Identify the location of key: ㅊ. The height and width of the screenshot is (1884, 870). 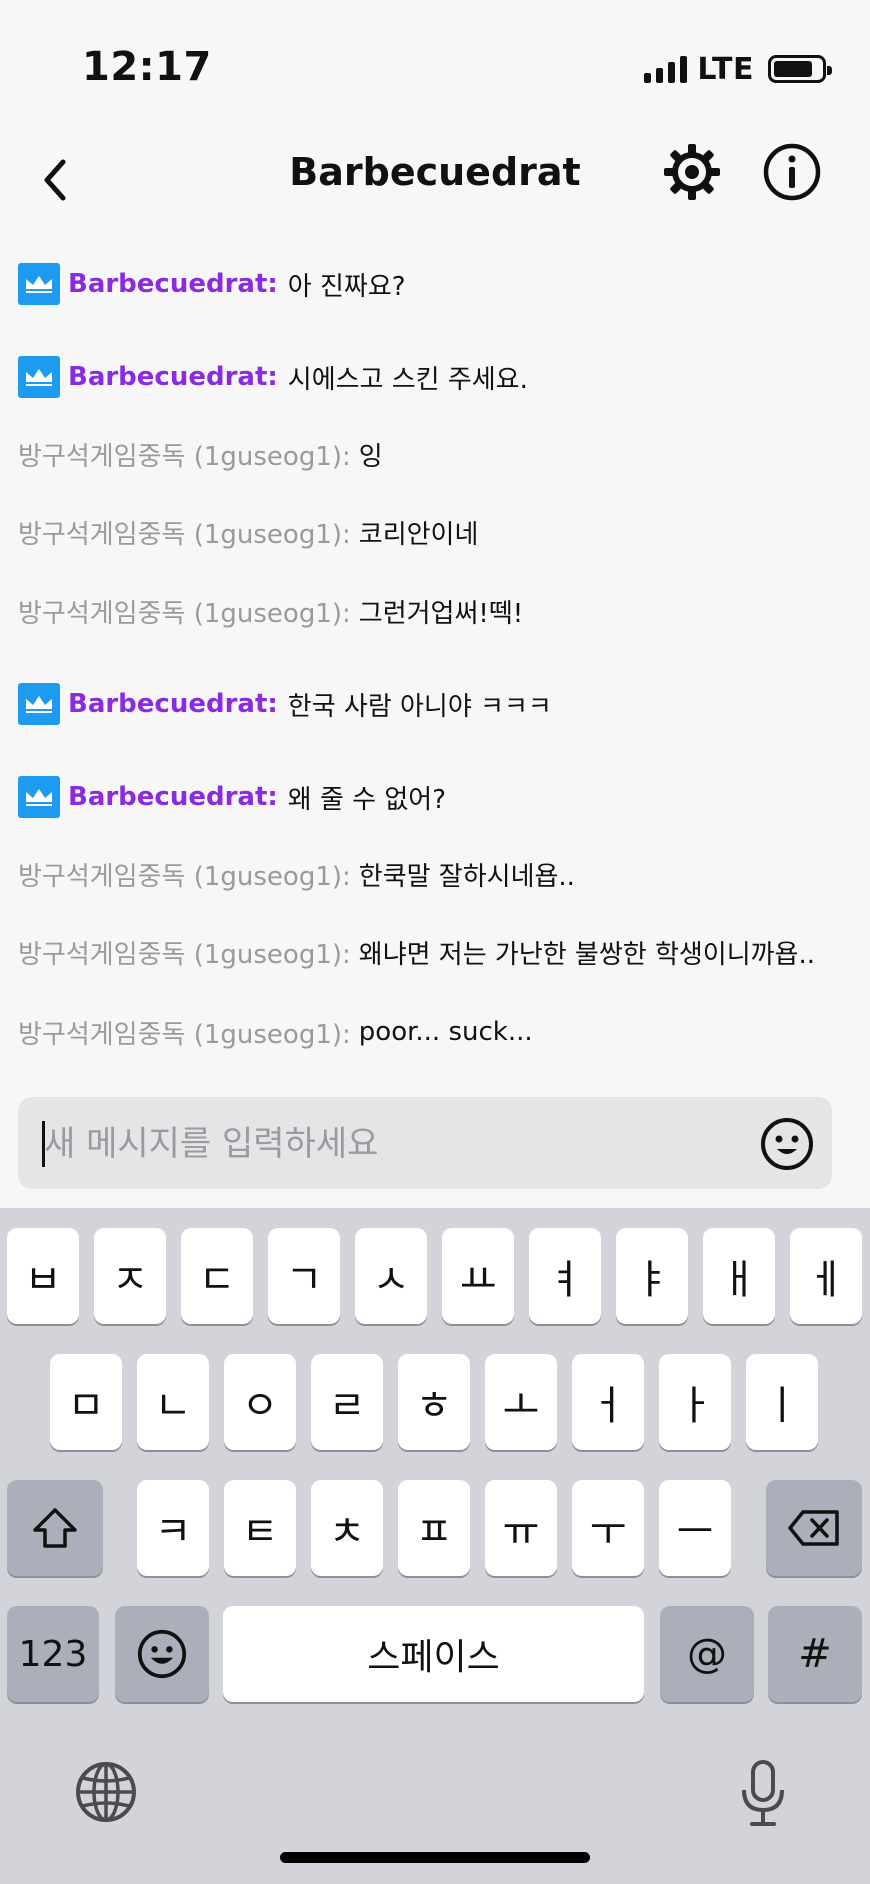
(347, 1528).